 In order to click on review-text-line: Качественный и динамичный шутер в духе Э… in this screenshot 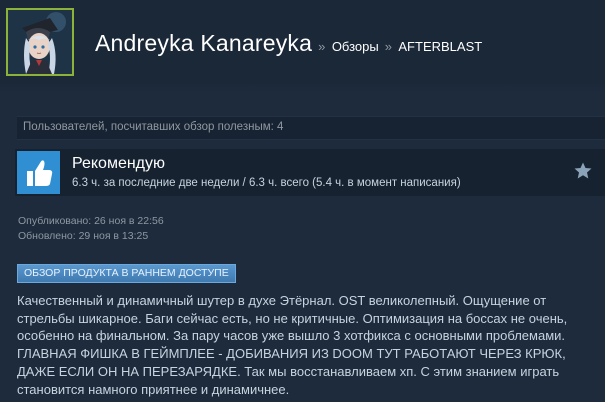, I will do `click(282, 300)`.